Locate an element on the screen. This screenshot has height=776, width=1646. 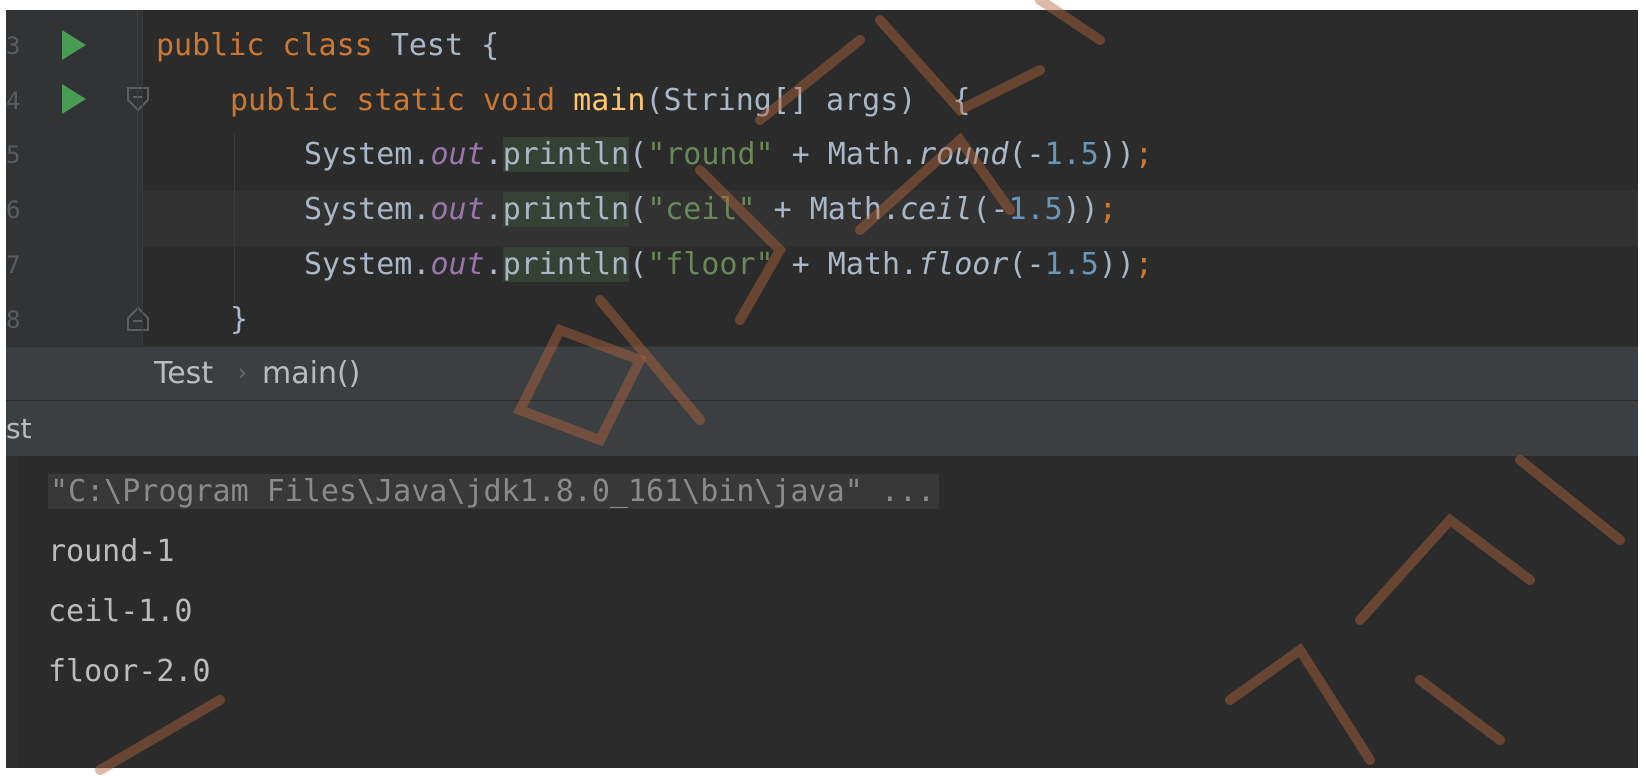
breadcrumb: Test › main() is located at coordinates (822, 373).